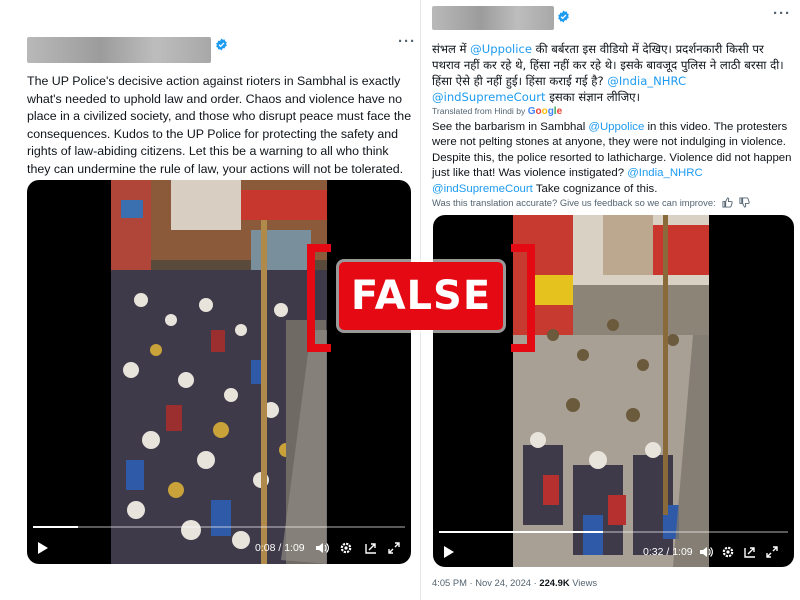 The image size is (800, 600). I want to click on video-frame, so click(611, 391).